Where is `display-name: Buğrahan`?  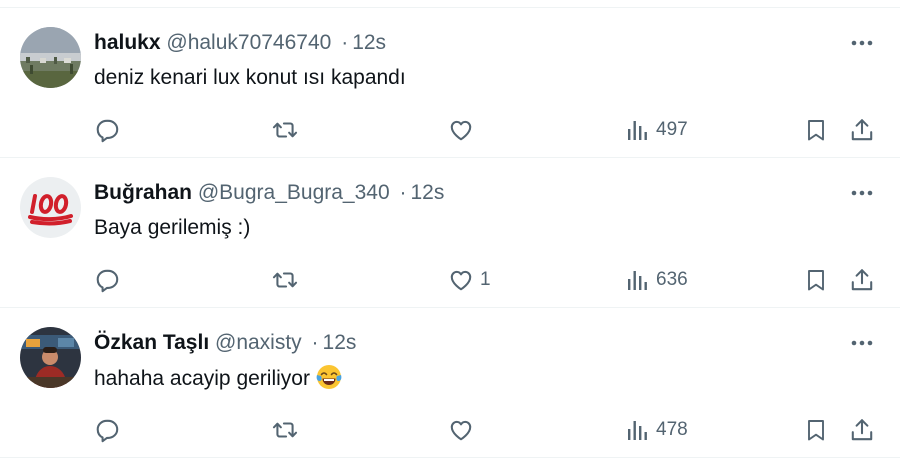 display-name: Buğrahan is located at coordinates (143, 192).